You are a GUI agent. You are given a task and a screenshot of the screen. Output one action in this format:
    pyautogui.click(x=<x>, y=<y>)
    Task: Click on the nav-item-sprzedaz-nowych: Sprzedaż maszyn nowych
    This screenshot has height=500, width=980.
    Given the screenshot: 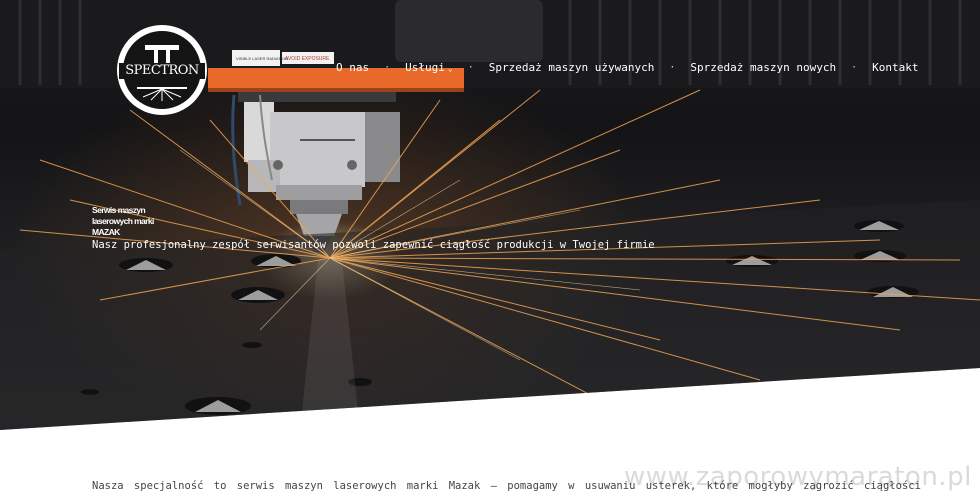 What is the action you would take?
    pyautogui.click(x=763, y=67)
    